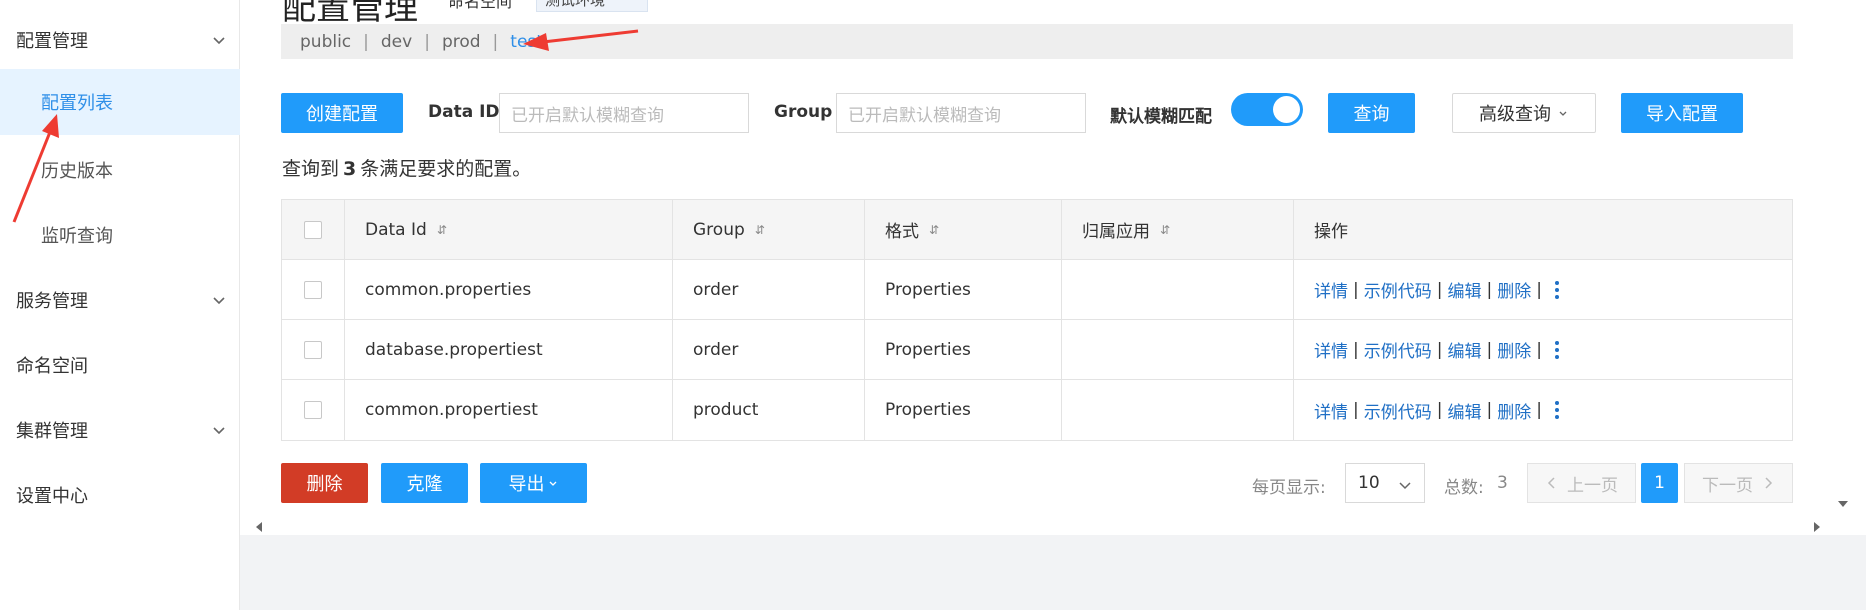 This screenshot has width=1866, height=610. I want to click on namespace-label: 命名空间, so click(480, 5).